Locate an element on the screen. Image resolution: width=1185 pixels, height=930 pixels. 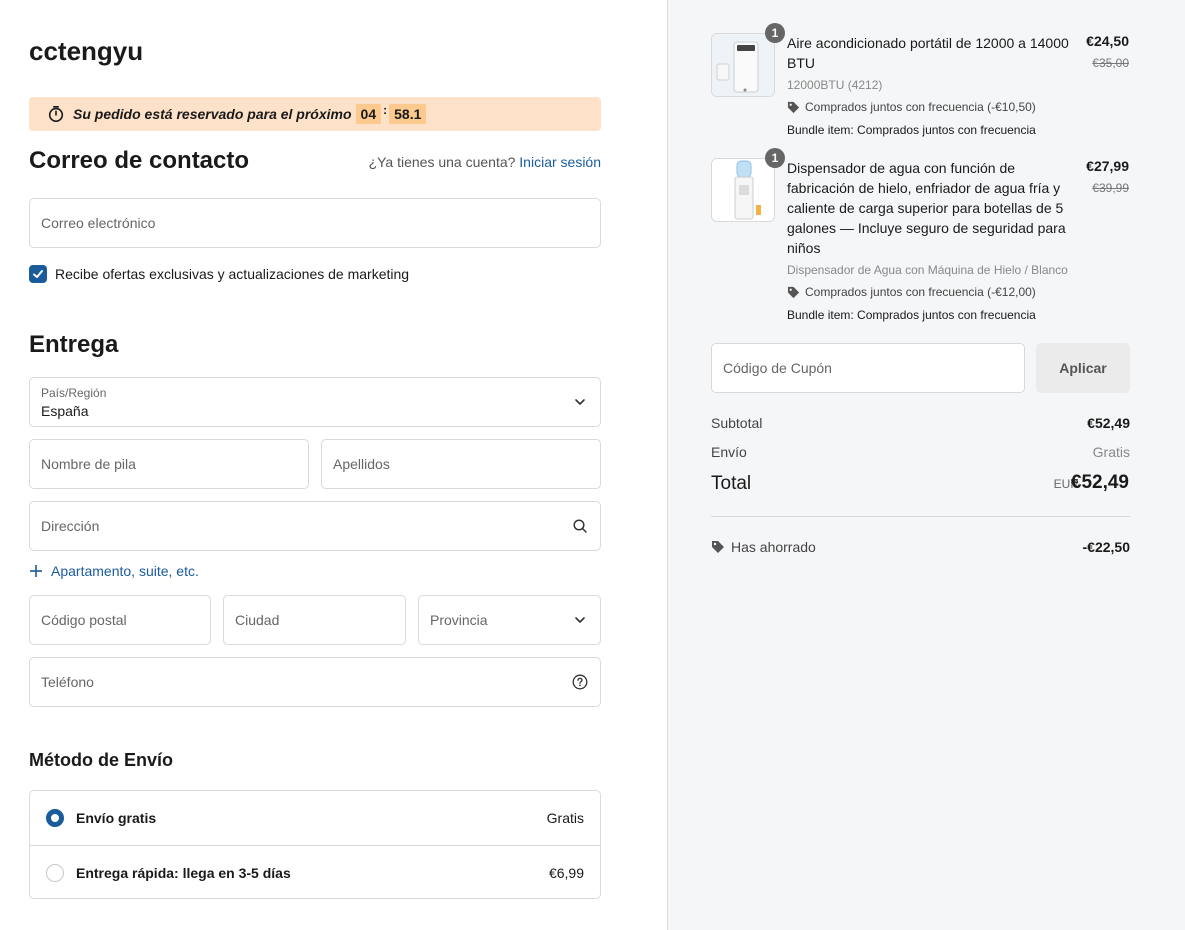
shipping-row: Envío Gratis is located at coordinates (920, 452).